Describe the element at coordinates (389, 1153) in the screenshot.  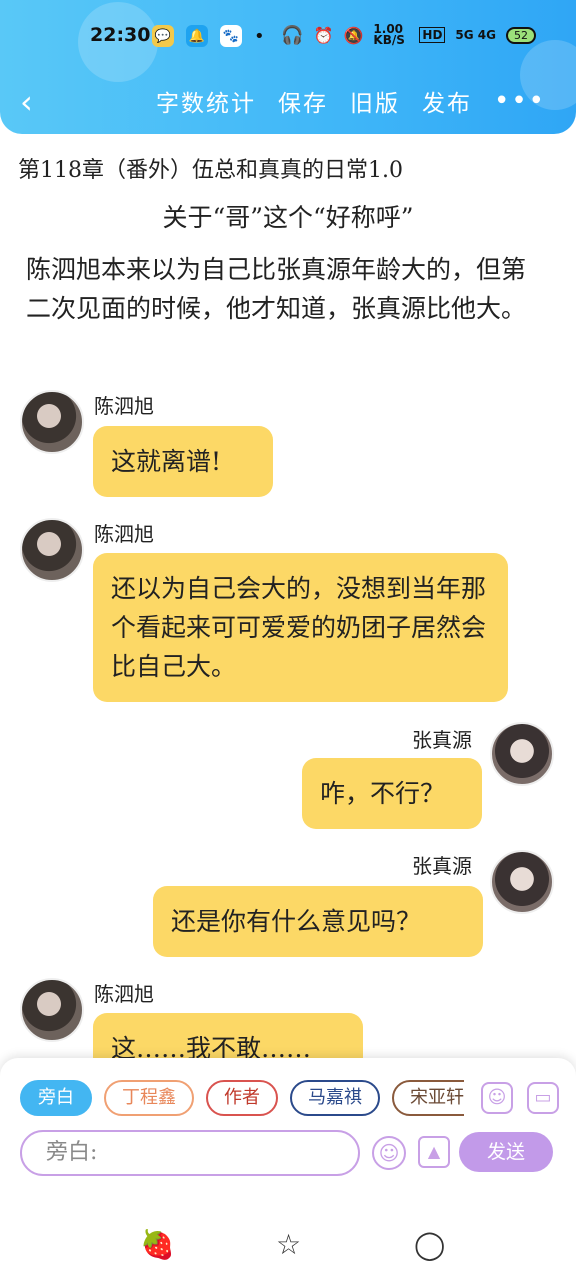
I see `emoji-icon: ☺` at that location.